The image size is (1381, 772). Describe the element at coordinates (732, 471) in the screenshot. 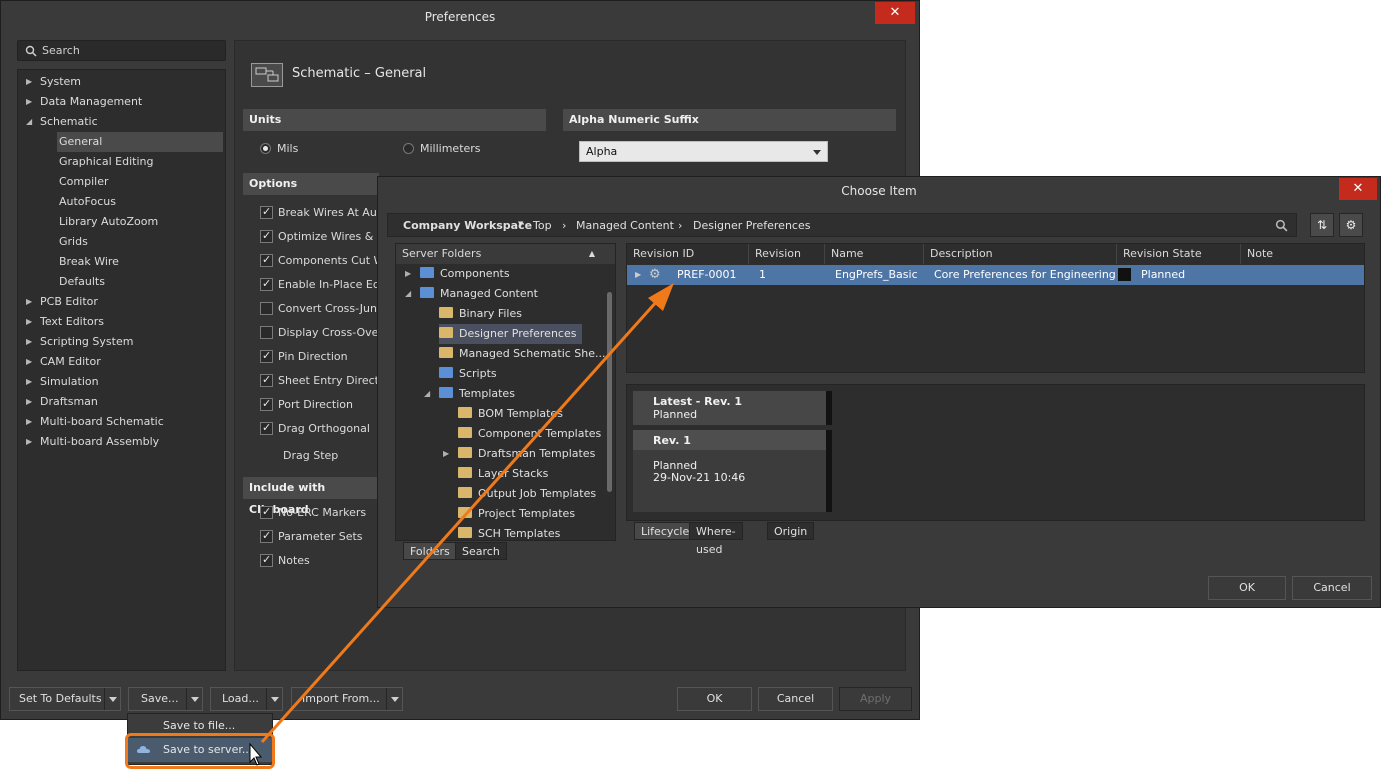

I see `revision-card: Rev. 1 Planned 29-Nov-21 10:46` at that location.